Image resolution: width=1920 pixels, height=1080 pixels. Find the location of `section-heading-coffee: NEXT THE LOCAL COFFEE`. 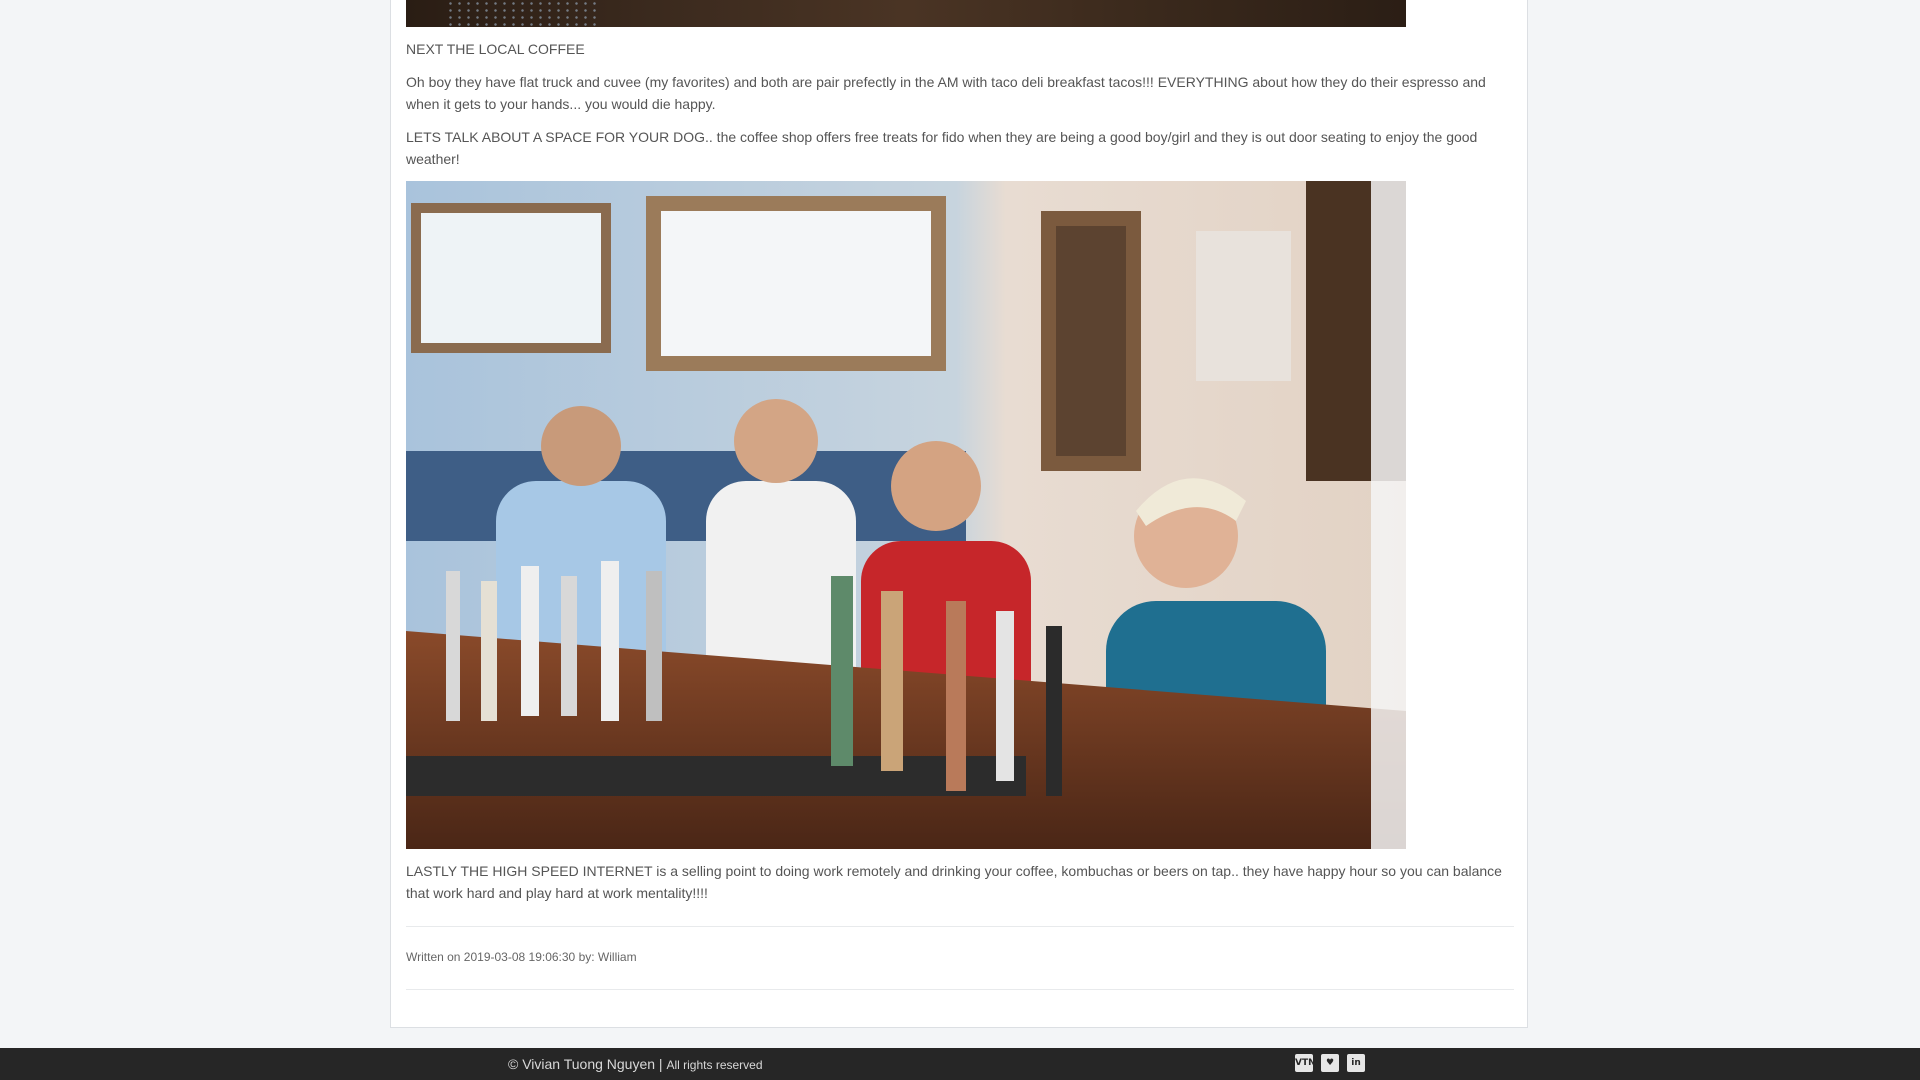

section-heading-coffee: NEXT THE LOCAL COFFEE is located at coordinates (495, 49).